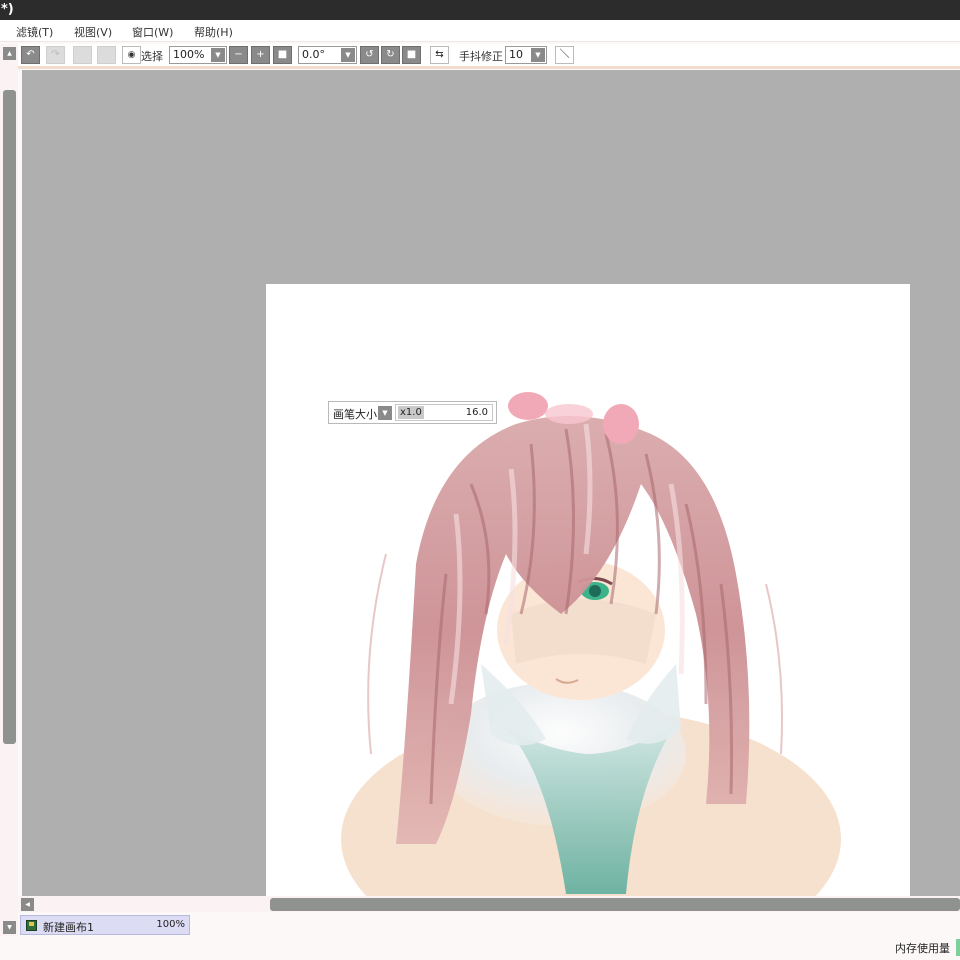  I want to click on rotate-right-icon: ↻, so click(390, 54).